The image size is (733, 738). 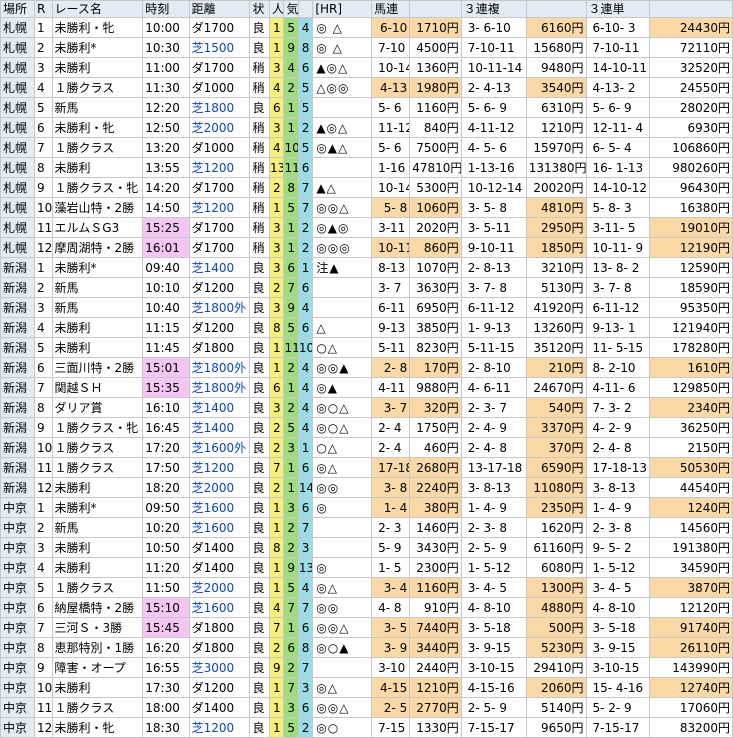 What do you see at coordinates (43, 627) in the screenshot?
I see `race-number: 7` at bounding box center [43, 627].